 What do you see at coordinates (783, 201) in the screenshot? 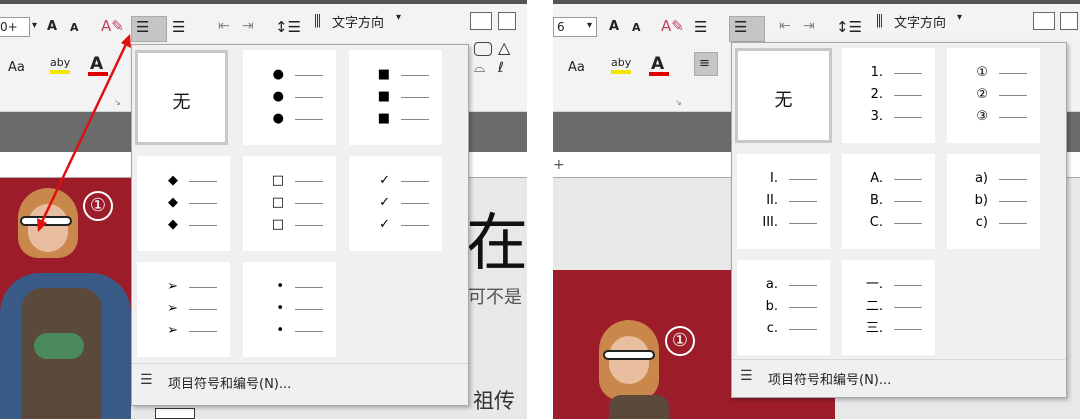
I see `numbering-style-roman: I. II. III.` at bounding box center [783, 201].